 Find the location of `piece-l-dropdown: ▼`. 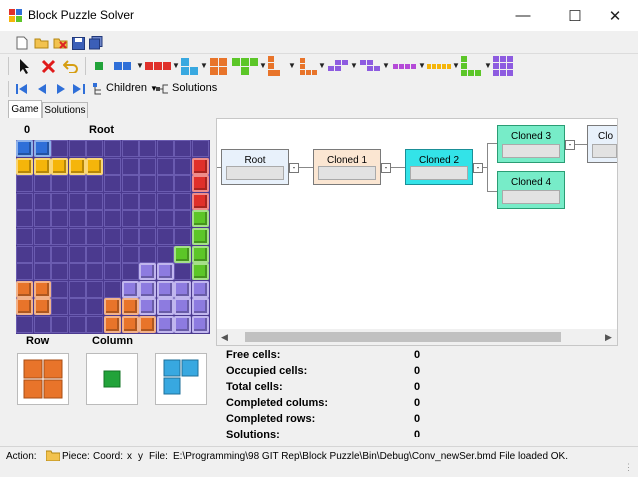

piece-l-dropdown: ▼ is located at coordinates (292, 65).